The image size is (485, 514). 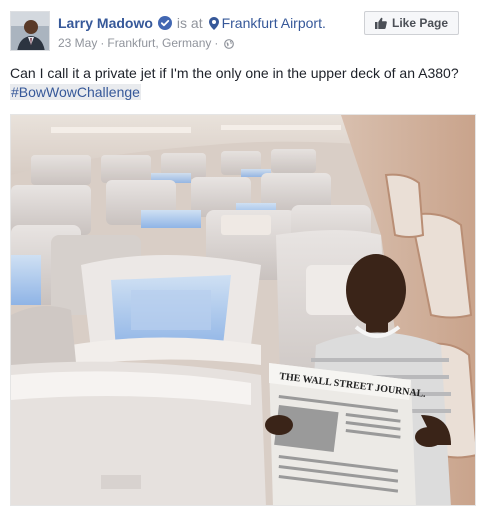 What do you see at coordinates (164, 23) in the screenshot?
I see `verified-badge-icon` at bounding box center [164, 23].